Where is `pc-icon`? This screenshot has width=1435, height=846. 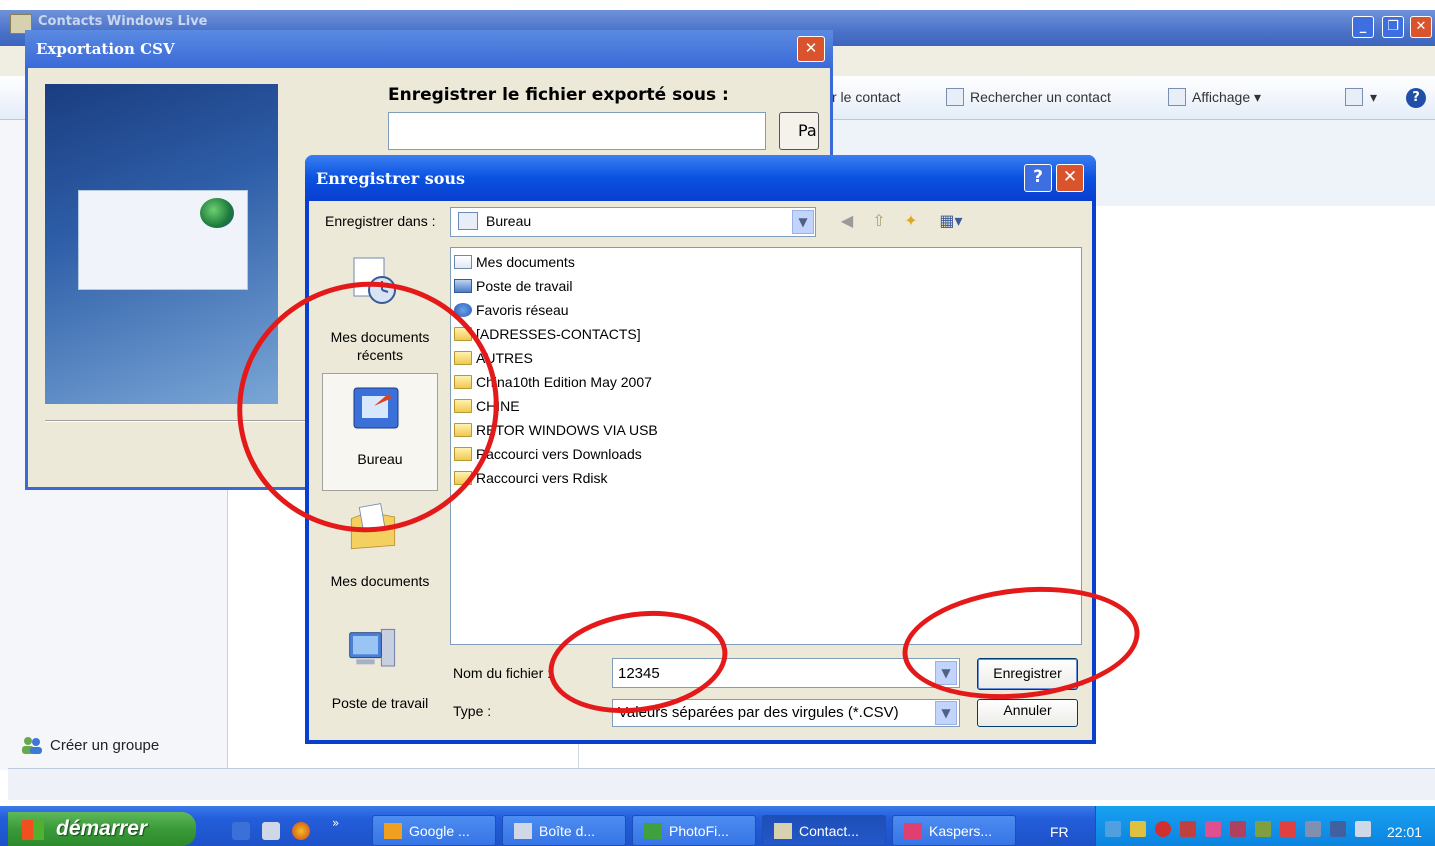 pc-icon is located at coordinates (463, 286).